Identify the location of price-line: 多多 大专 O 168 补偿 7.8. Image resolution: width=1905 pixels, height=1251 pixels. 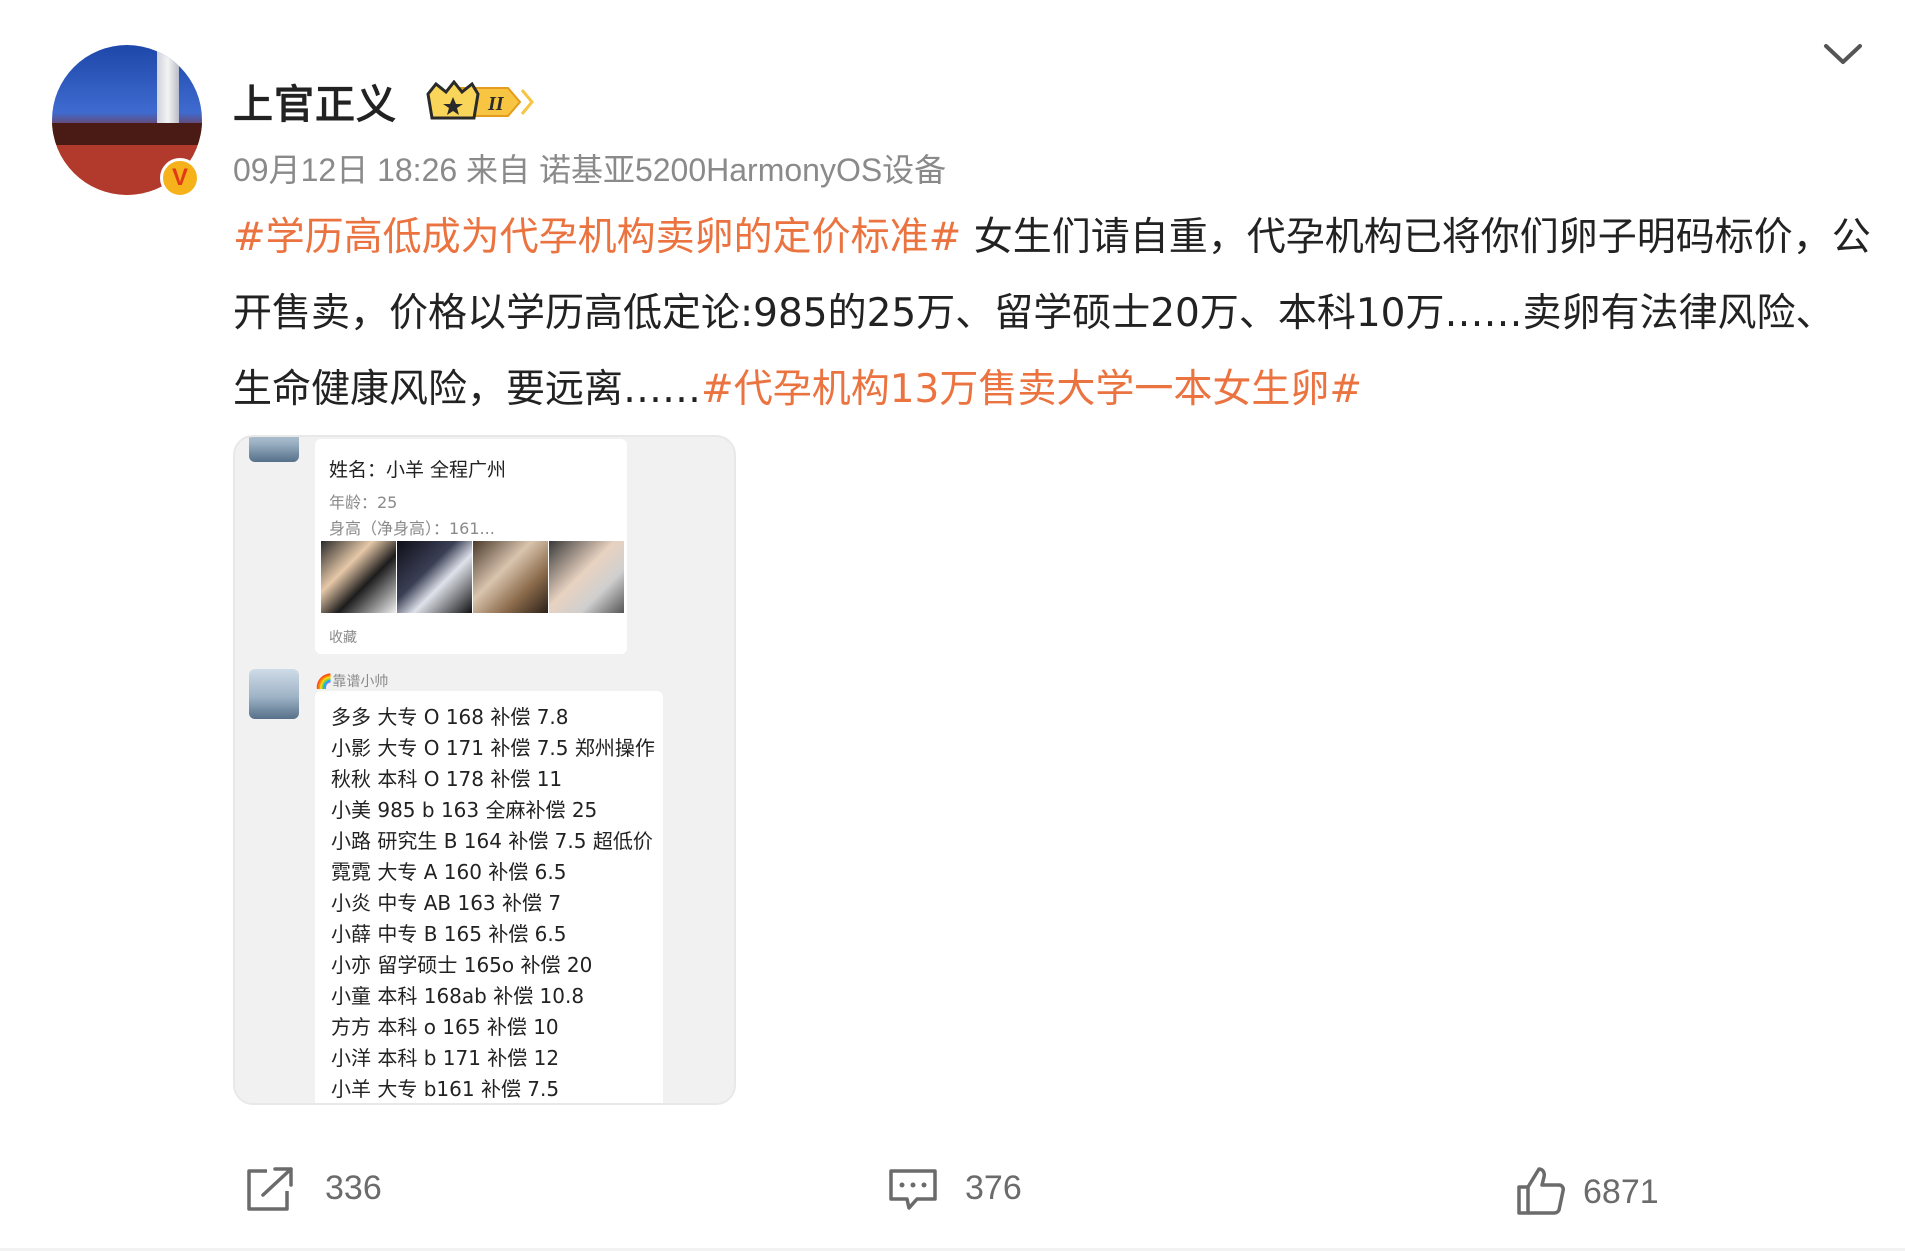
(450, 717).